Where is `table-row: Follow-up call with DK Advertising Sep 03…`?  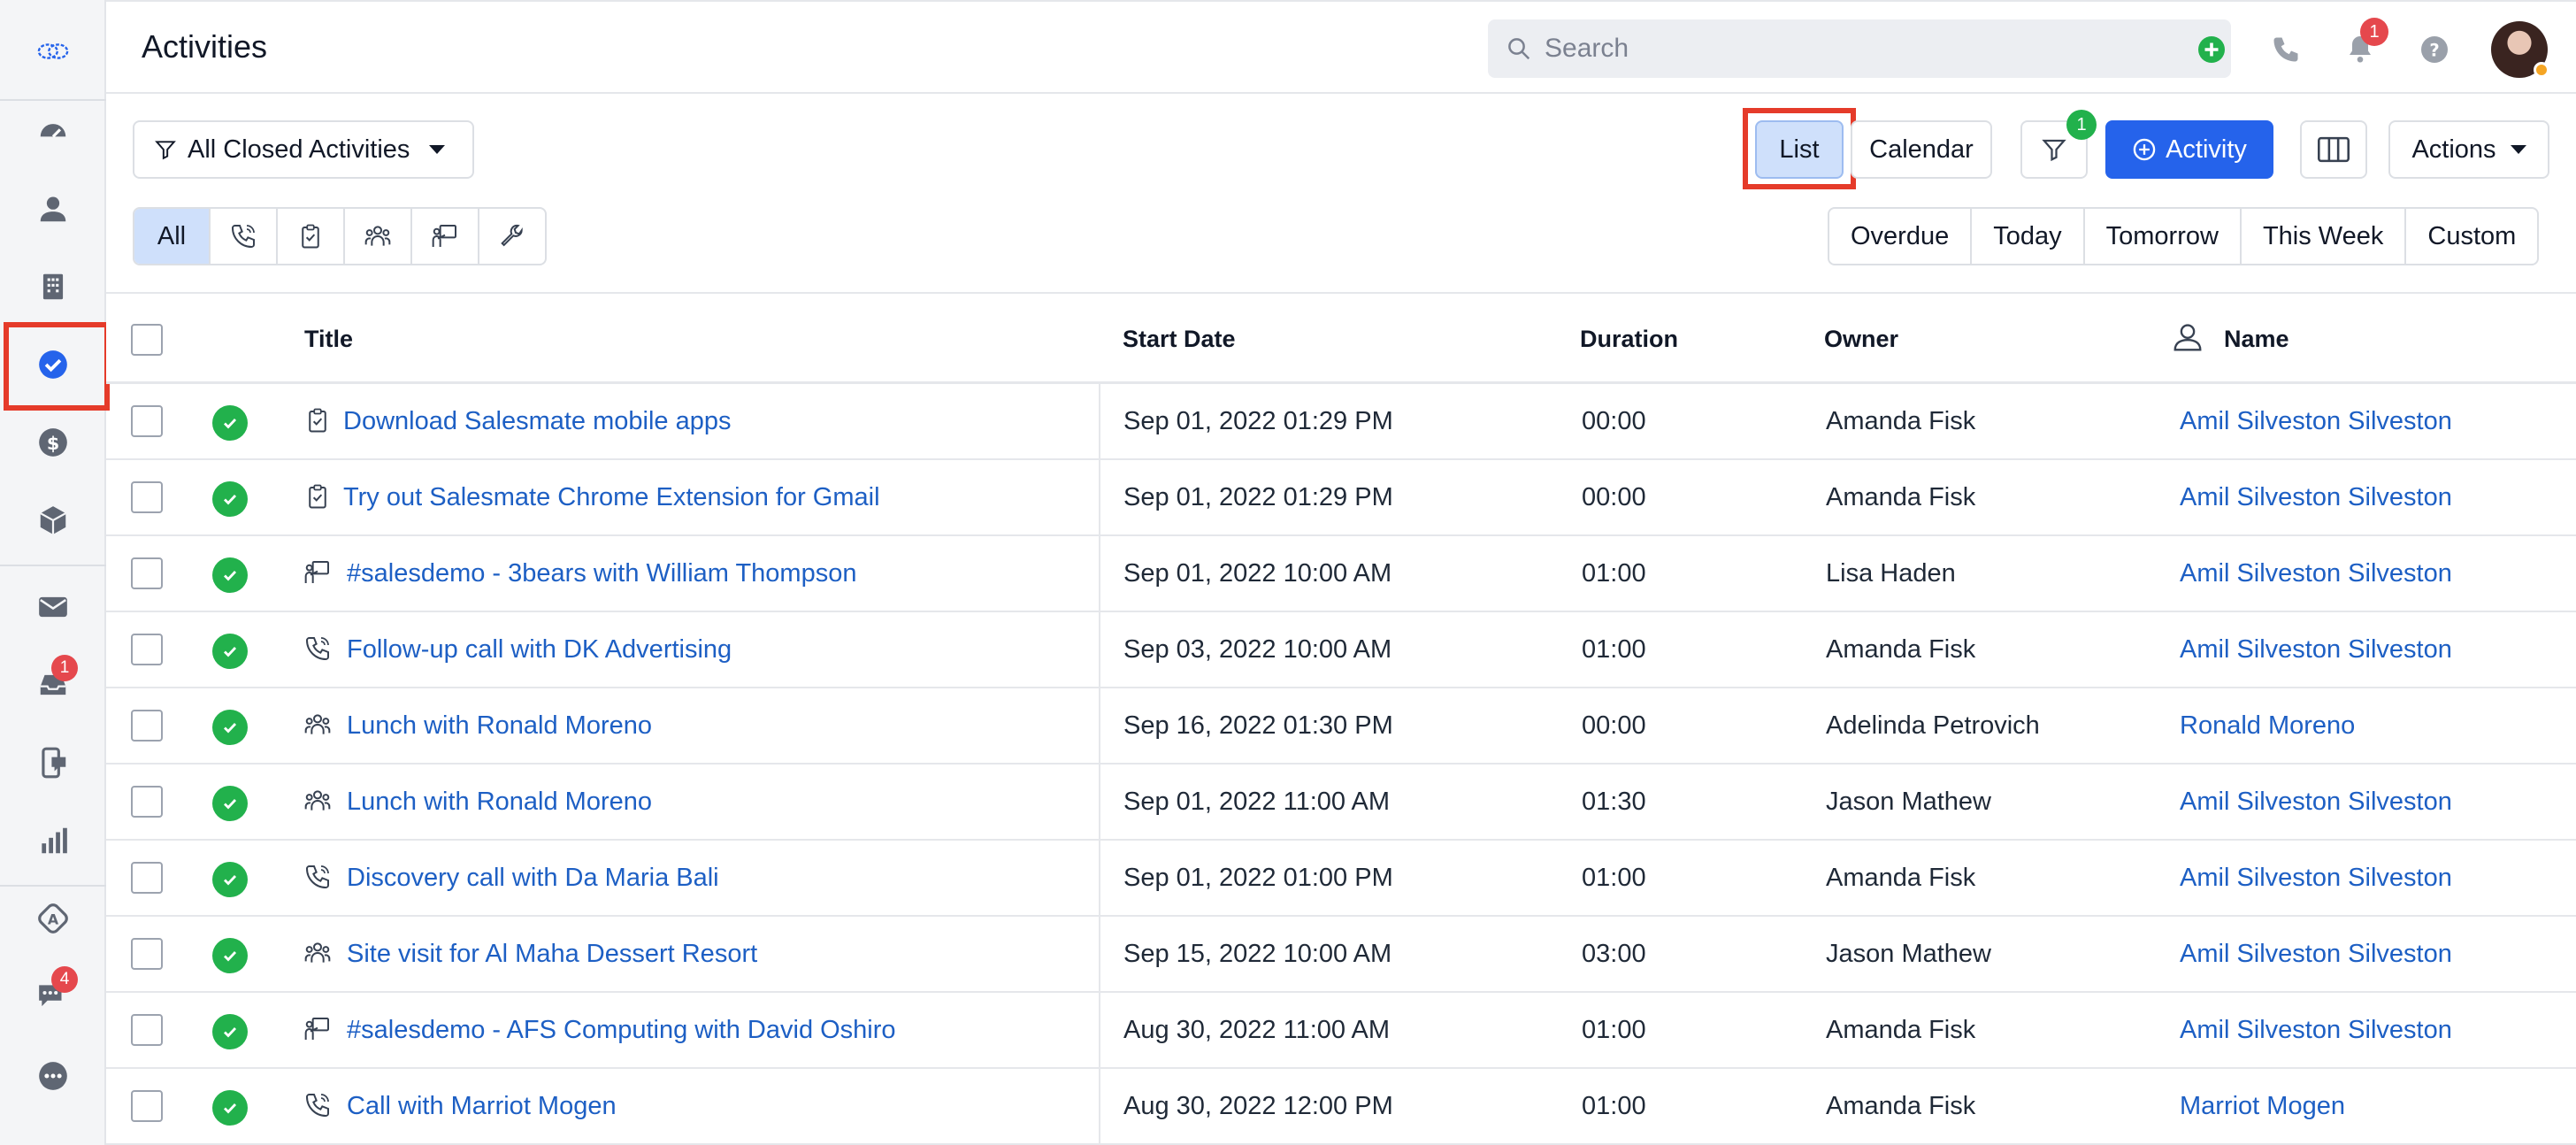 table-row: Follow-up call with DK Advertising Sep 03… is located at coordinates (1341, 650).